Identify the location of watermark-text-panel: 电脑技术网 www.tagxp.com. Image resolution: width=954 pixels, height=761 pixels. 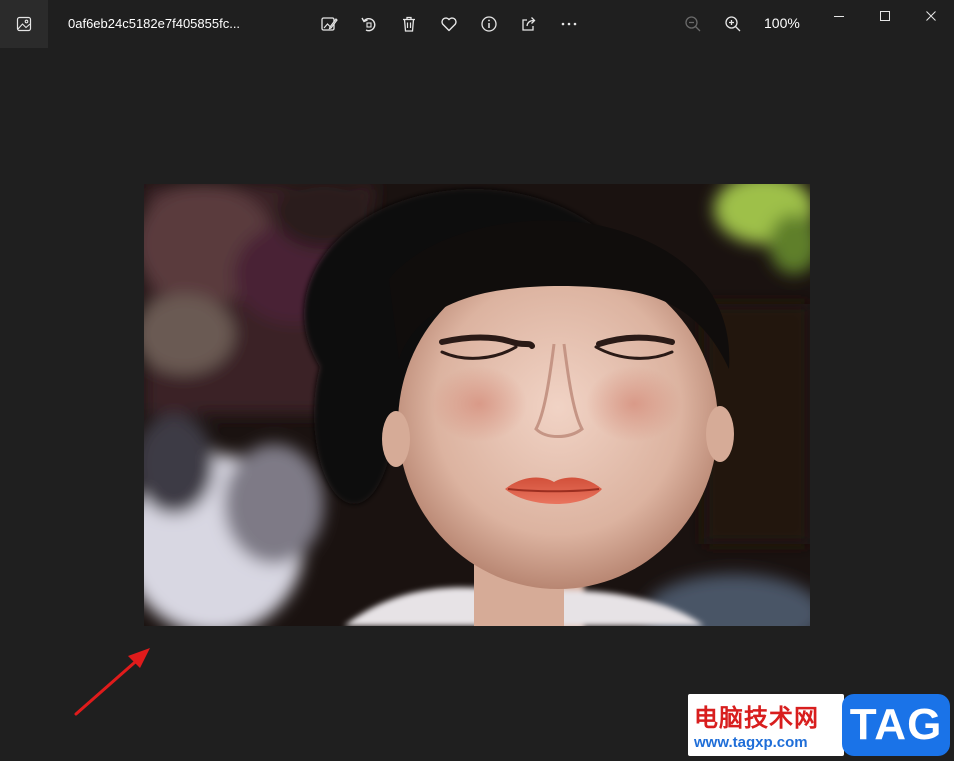
(766, 725).